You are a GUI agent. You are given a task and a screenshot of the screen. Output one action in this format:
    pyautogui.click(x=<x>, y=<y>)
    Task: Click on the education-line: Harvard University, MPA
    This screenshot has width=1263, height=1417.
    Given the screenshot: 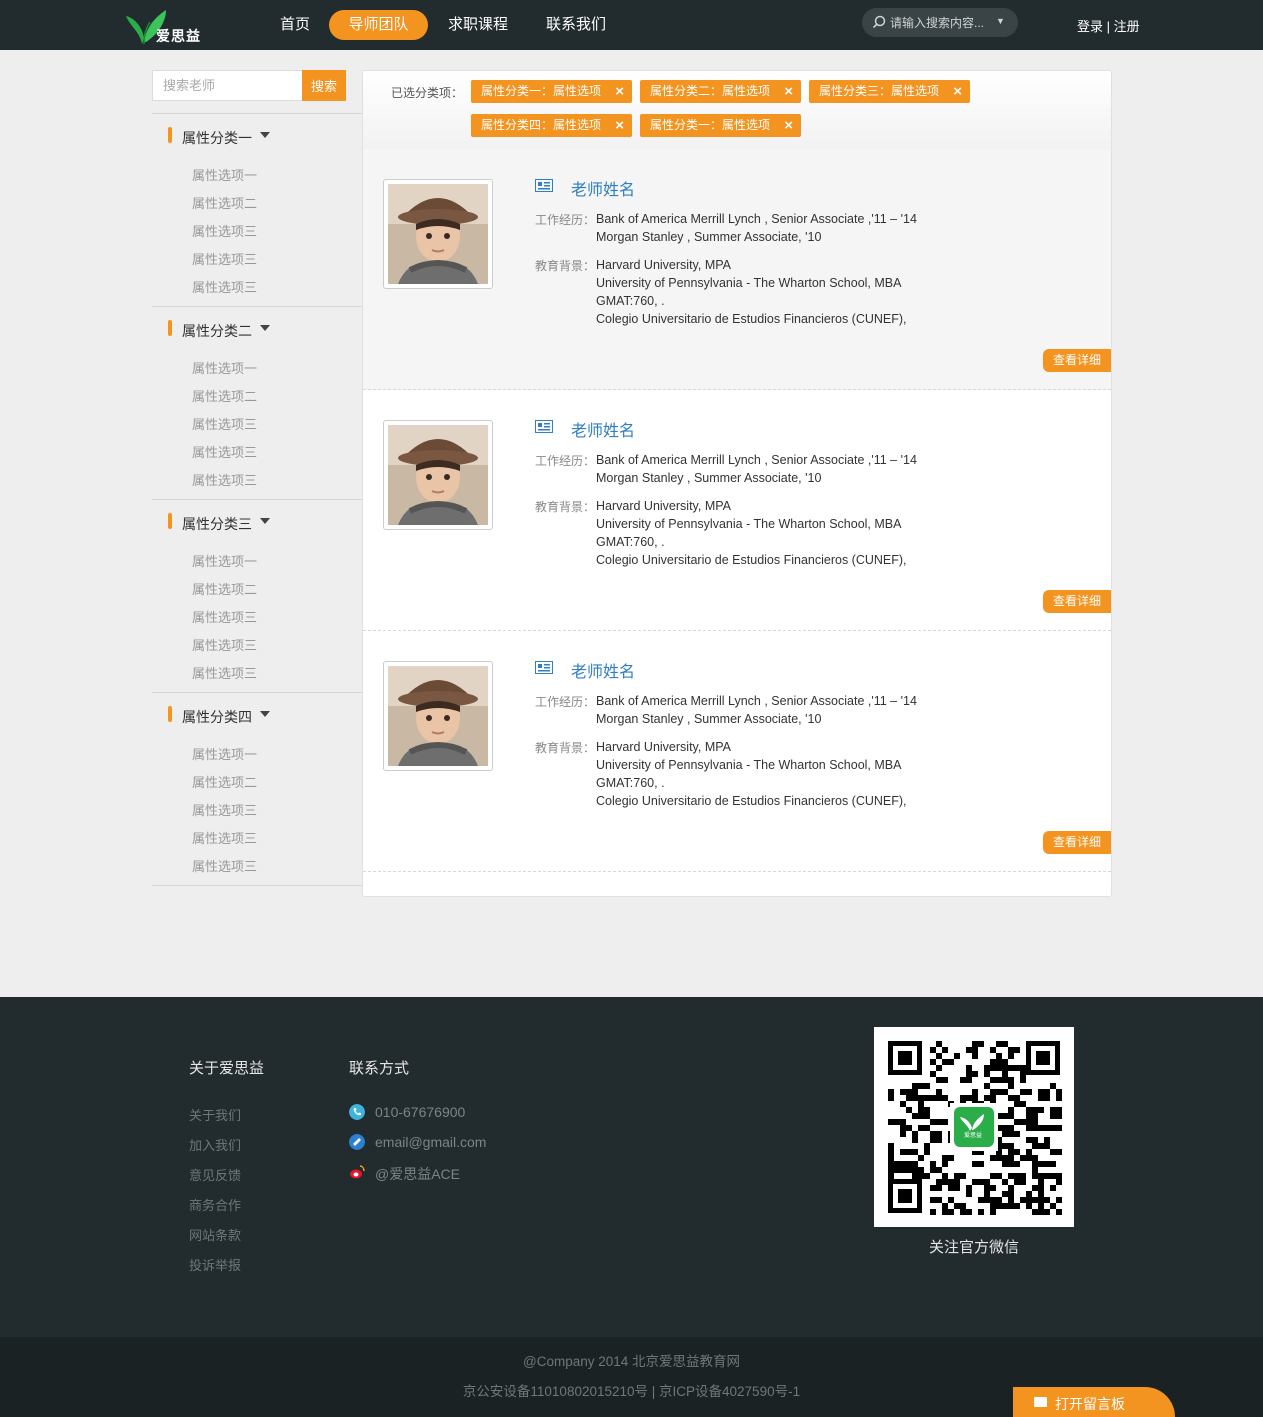 What is the action you would take?
    pyautogui.click(x=663, y=747)
    